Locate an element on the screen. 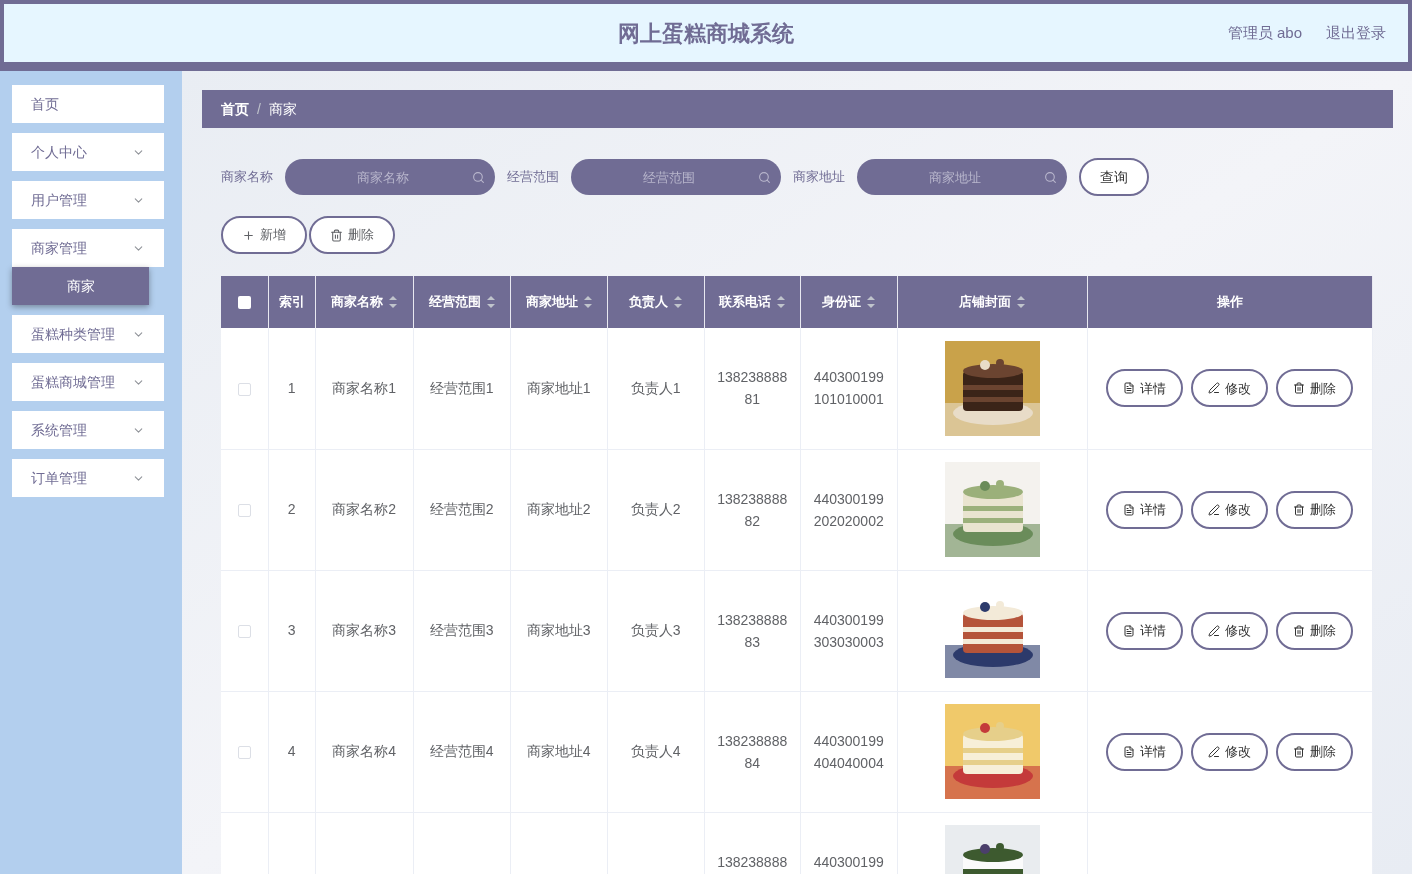 The image size is (1412, 874). column-header: 负责人 is located at coordinates (649, 302).